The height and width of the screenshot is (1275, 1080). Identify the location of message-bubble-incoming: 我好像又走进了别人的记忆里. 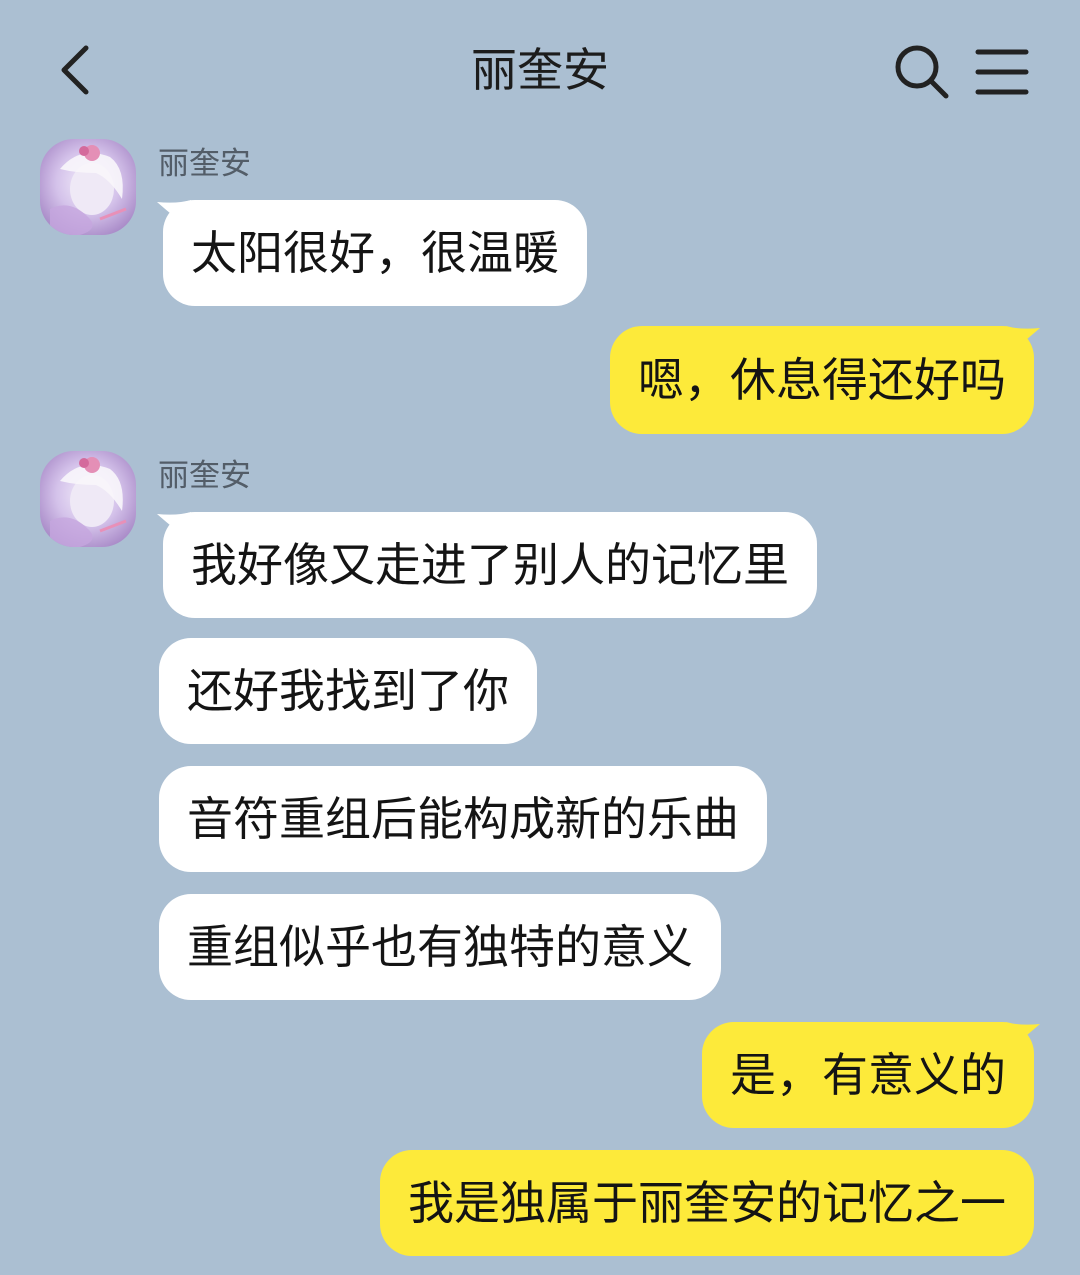
(490, 565).